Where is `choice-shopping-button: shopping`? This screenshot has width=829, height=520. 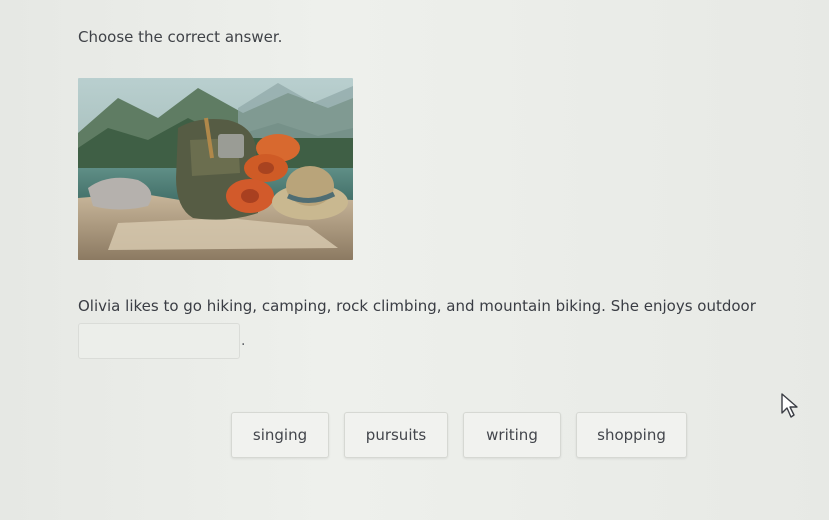
choice-shopping-button: shopping is located at coordinates (631, 435).